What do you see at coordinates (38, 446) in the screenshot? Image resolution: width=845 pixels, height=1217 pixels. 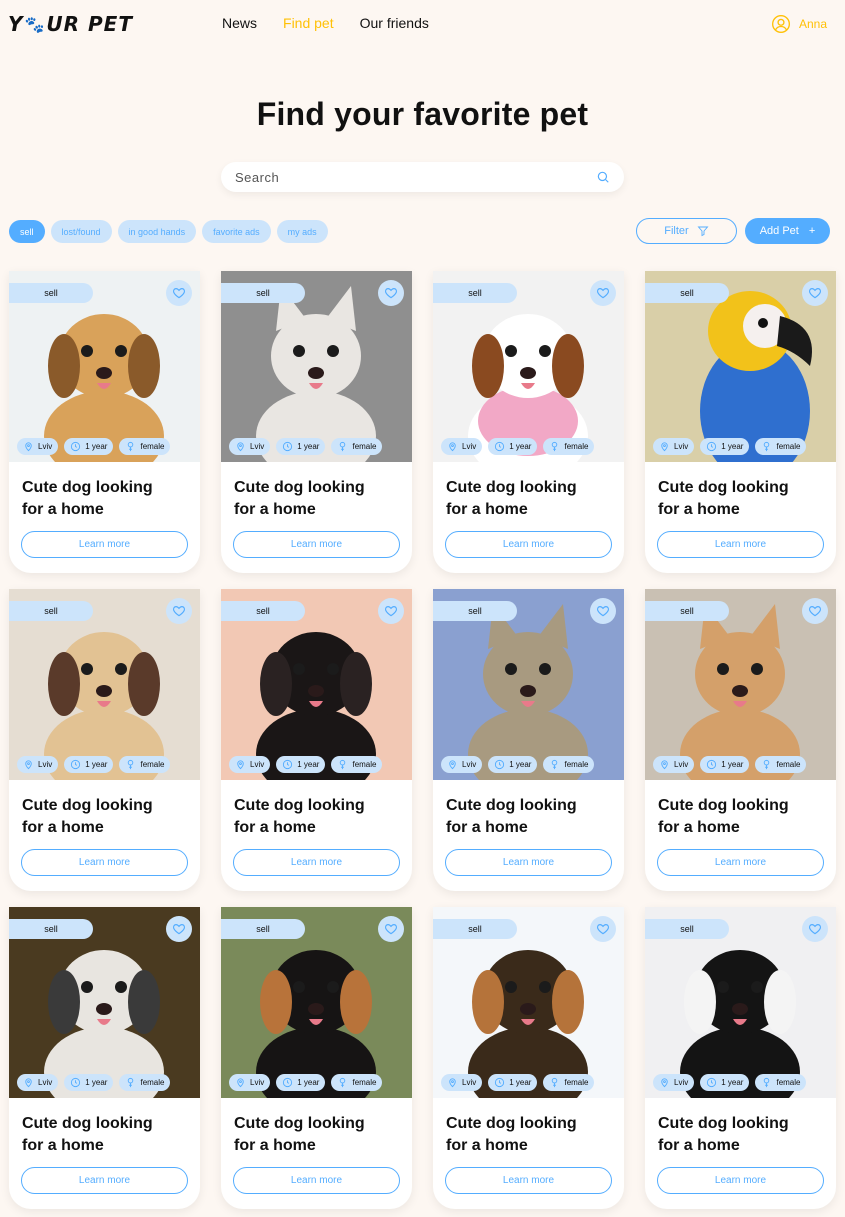 I see `location-tag: Lviv` at bounding box center [38, 446].